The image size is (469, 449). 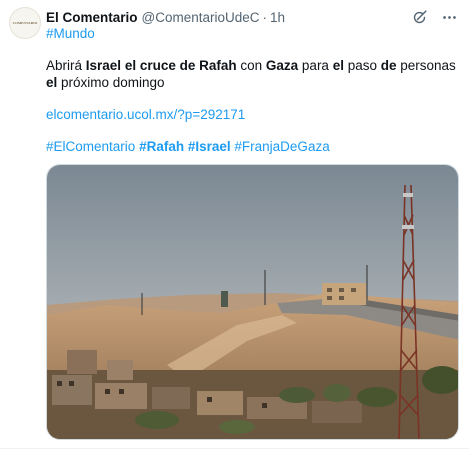 I want to click on bold-text-segment: de, so click(x=388, y=65).